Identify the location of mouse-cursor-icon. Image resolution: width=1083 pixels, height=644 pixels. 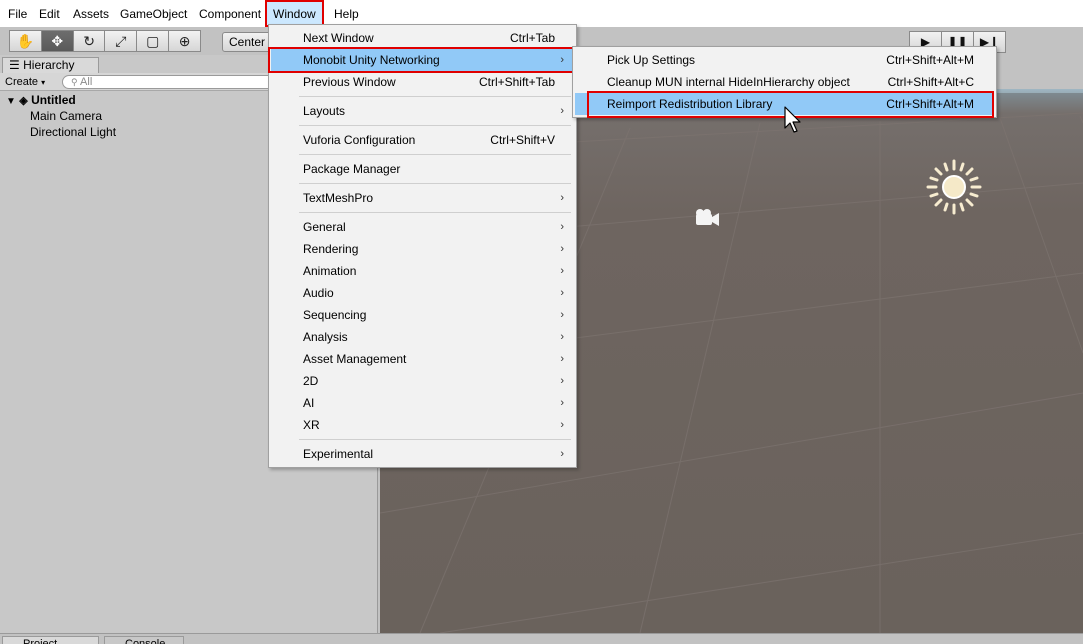
(794, 120).